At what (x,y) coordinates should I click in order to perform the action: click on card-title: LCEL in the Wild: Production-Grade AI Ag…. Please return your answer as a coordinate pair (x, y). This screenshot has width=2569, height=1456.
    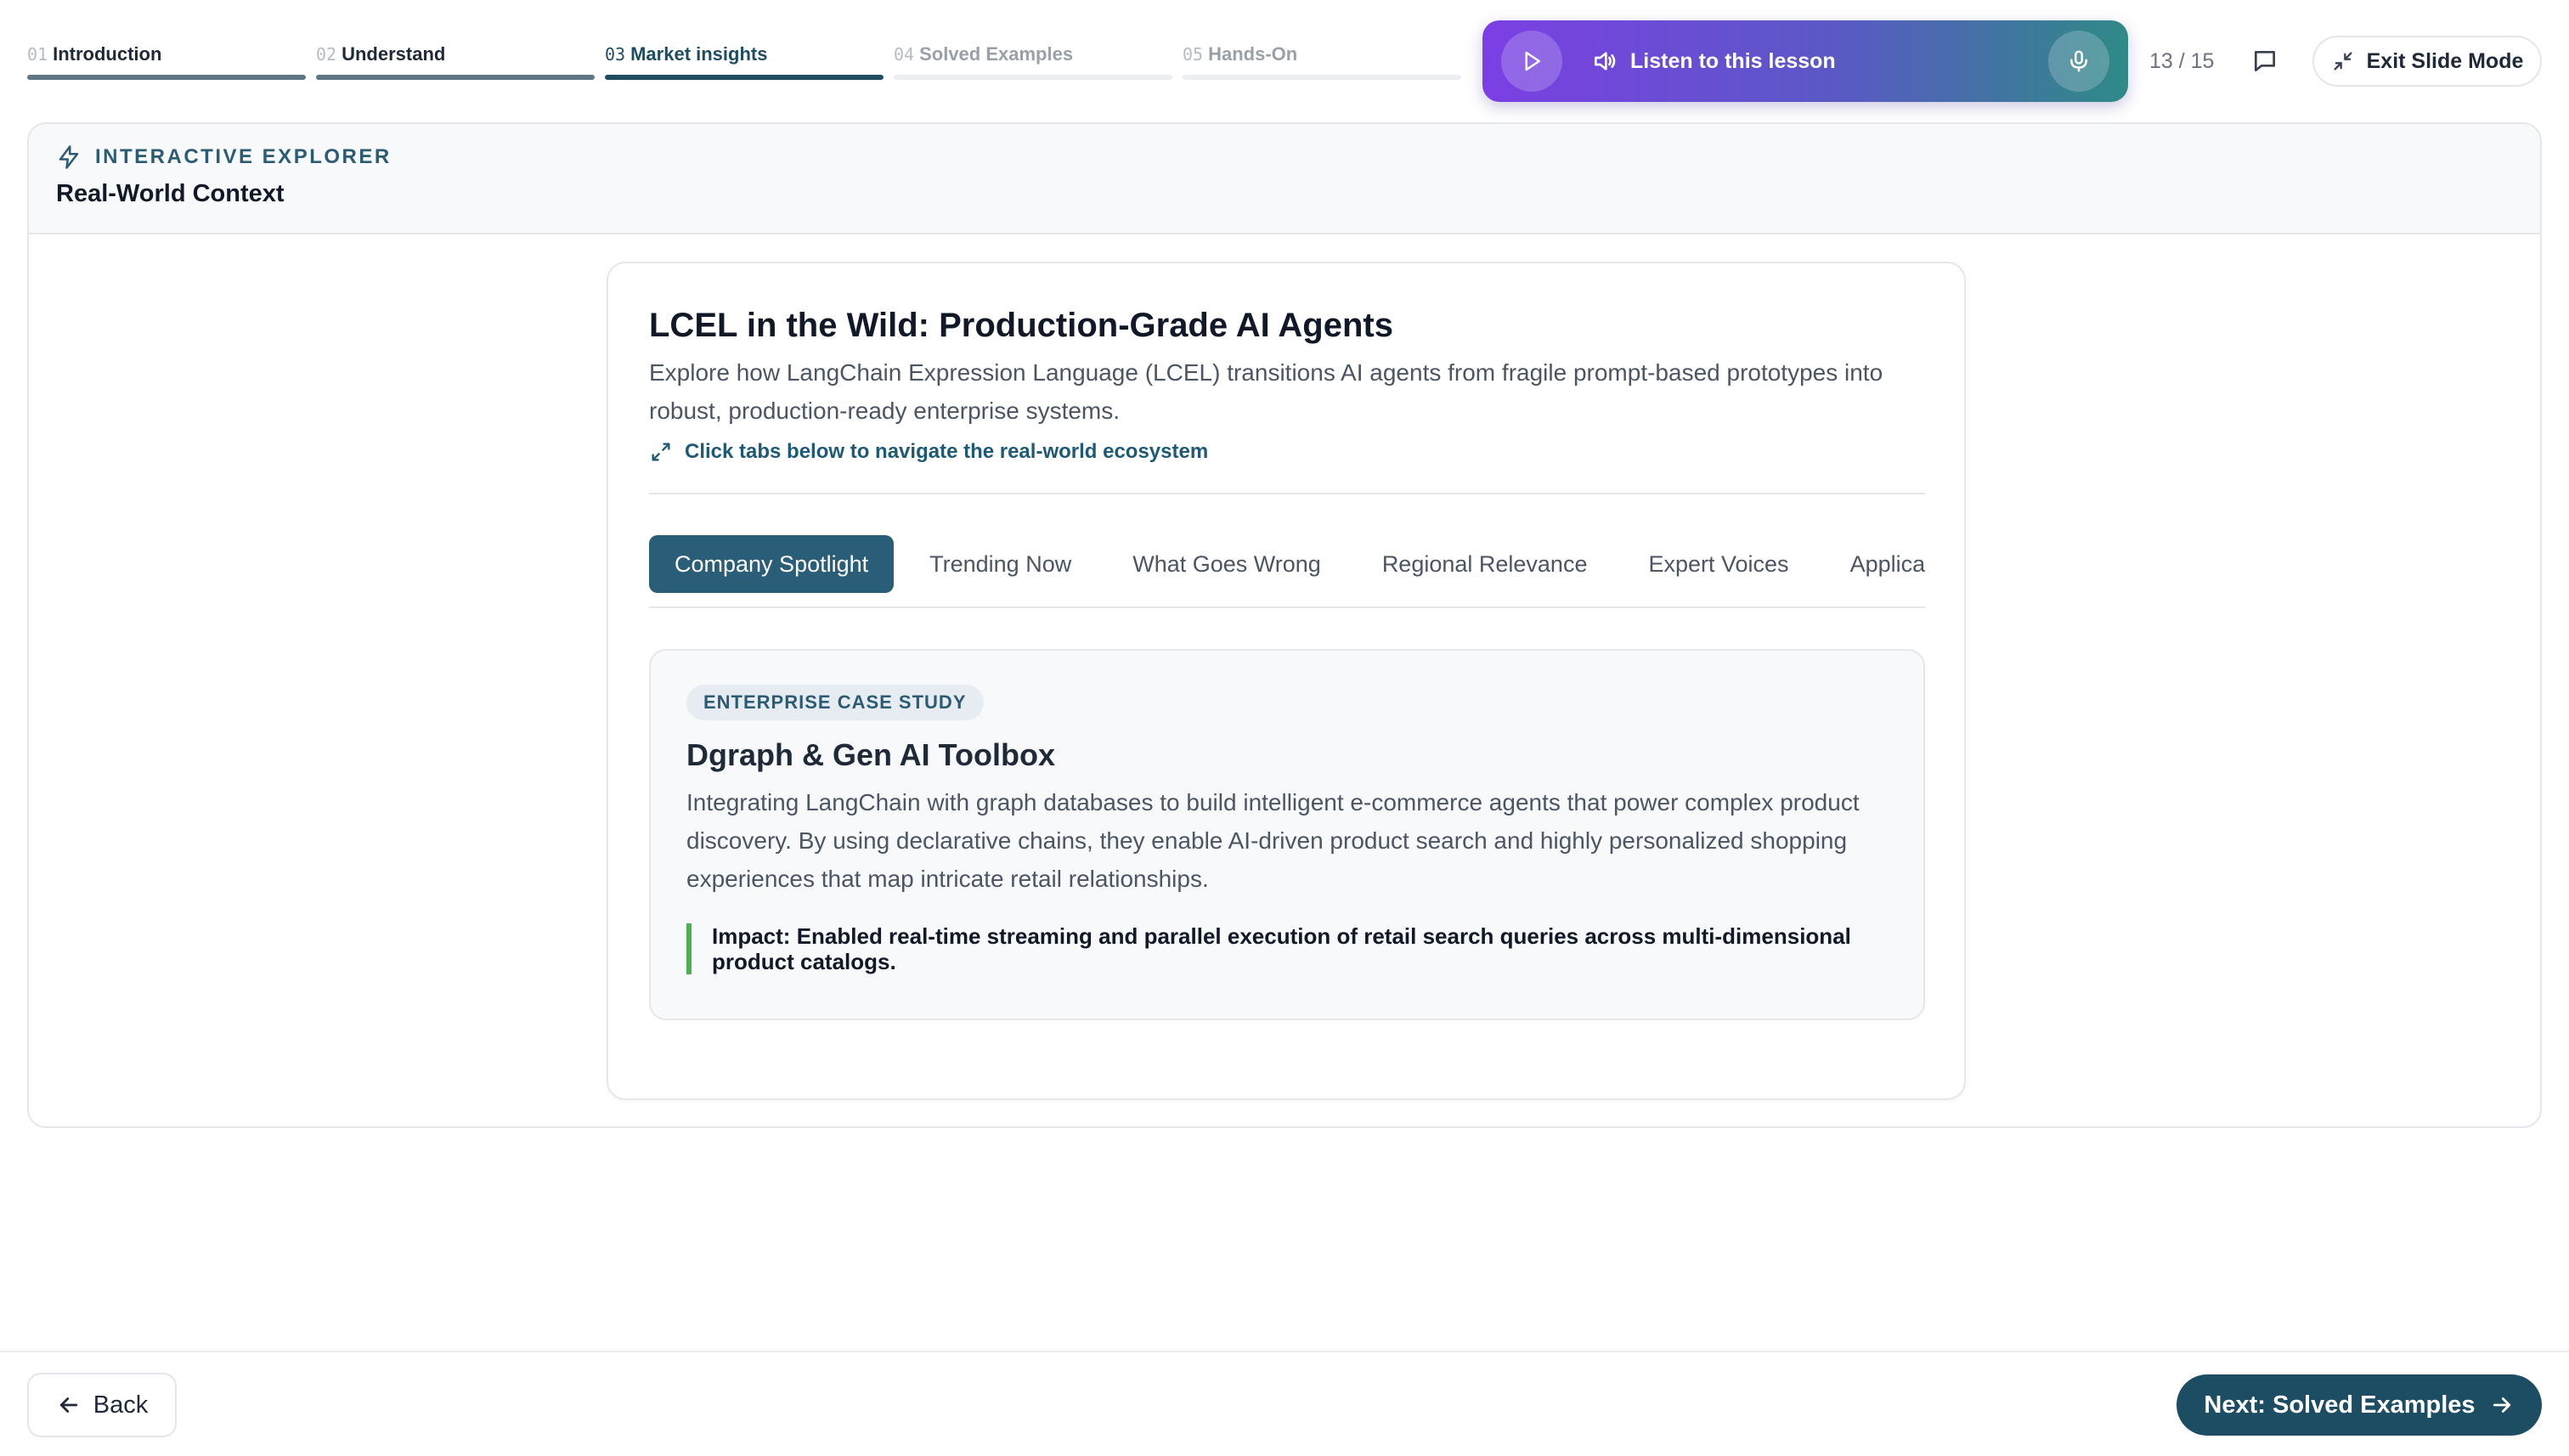
    Looking at the image, I should click on (1021, 326).